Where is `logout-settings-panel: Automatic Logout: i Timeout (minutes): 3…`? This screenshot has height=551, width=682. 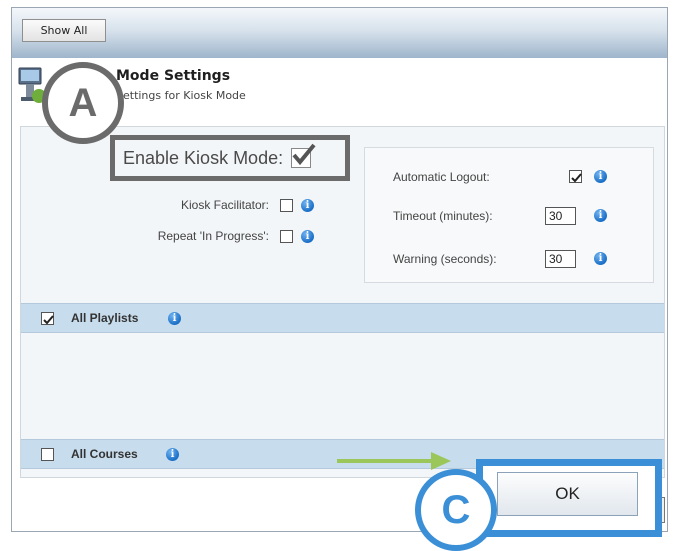
logout-settings-panel: Automatic Logout: i Timeout (minutes): 3… is located at coordinates (509, 215).